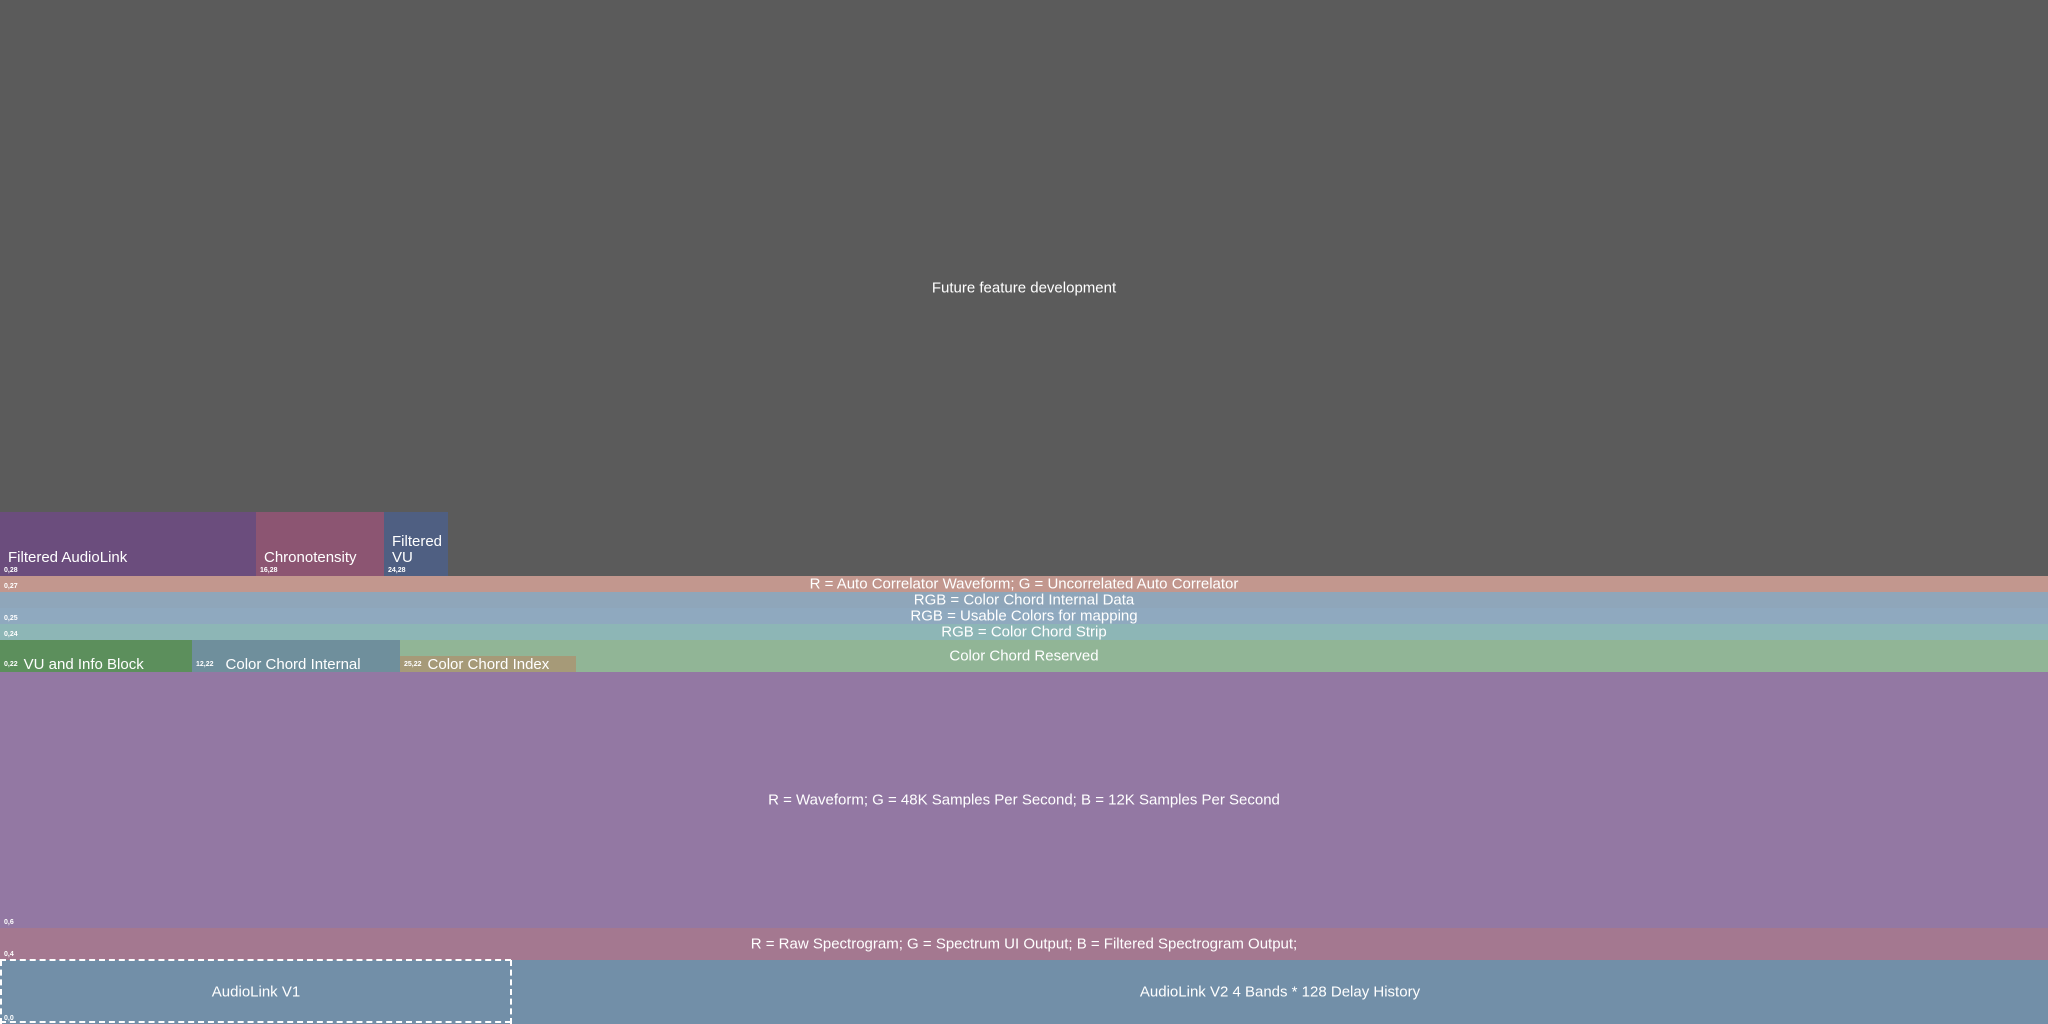 This screenshot has height=1024, width=2048. What do you see at coordinates (11, 634) in the screenshot?
I see `cc-strip-coord: 0,24` at bounding box center [11, 634].